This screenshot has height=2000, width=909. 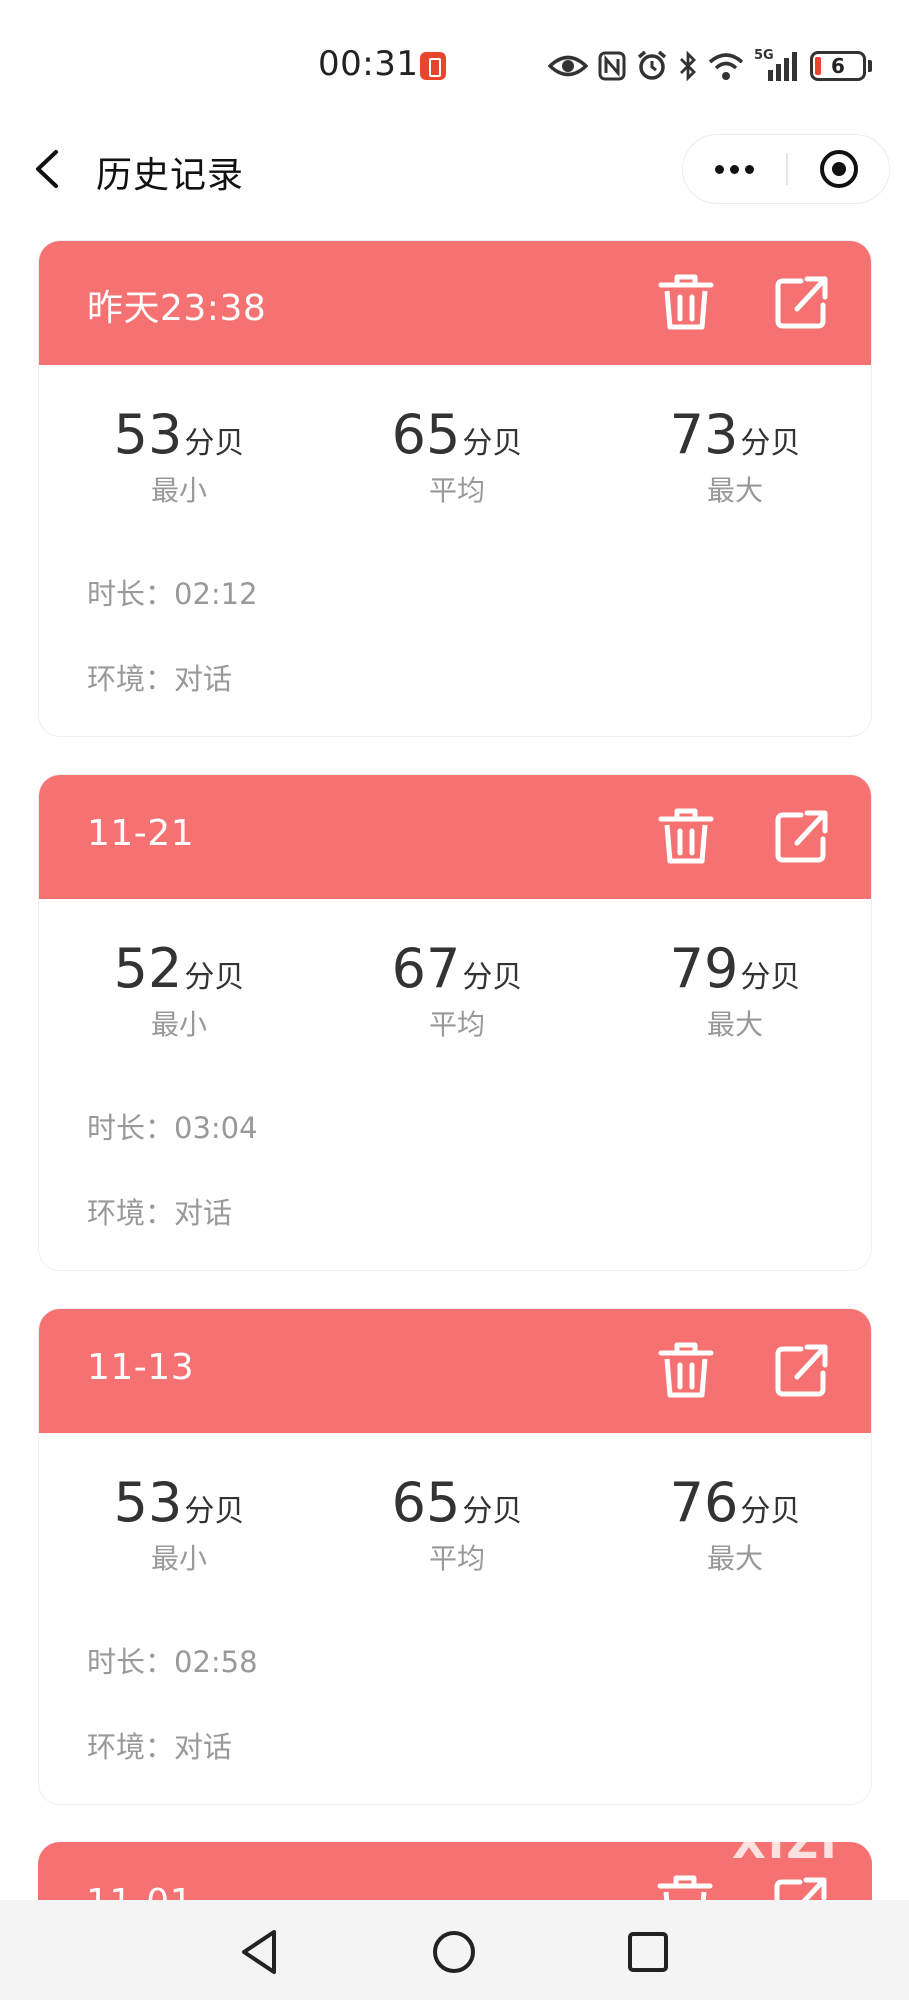 I want to click on stat-value: 67, so click(x=426, y=968).